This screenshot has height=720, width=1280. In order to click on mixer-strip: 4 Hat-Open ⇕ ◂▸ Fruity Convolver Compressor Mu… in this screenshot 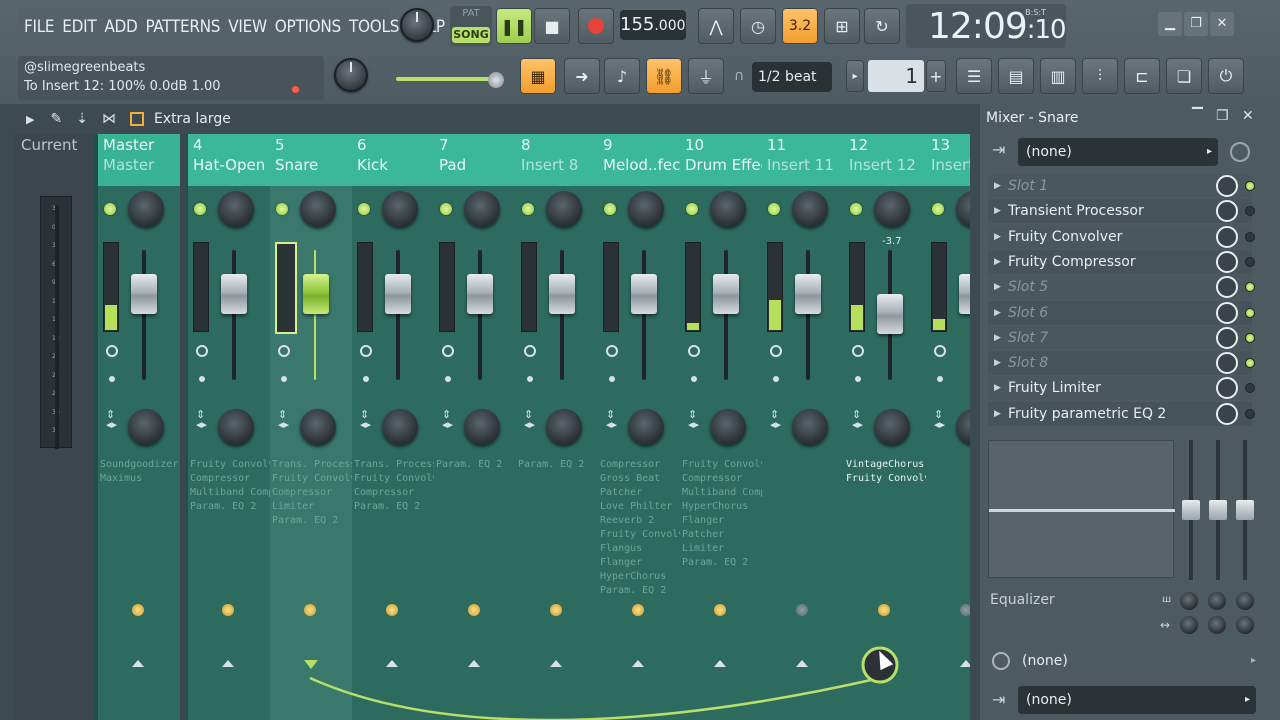, I will do `click(237, 427)`.